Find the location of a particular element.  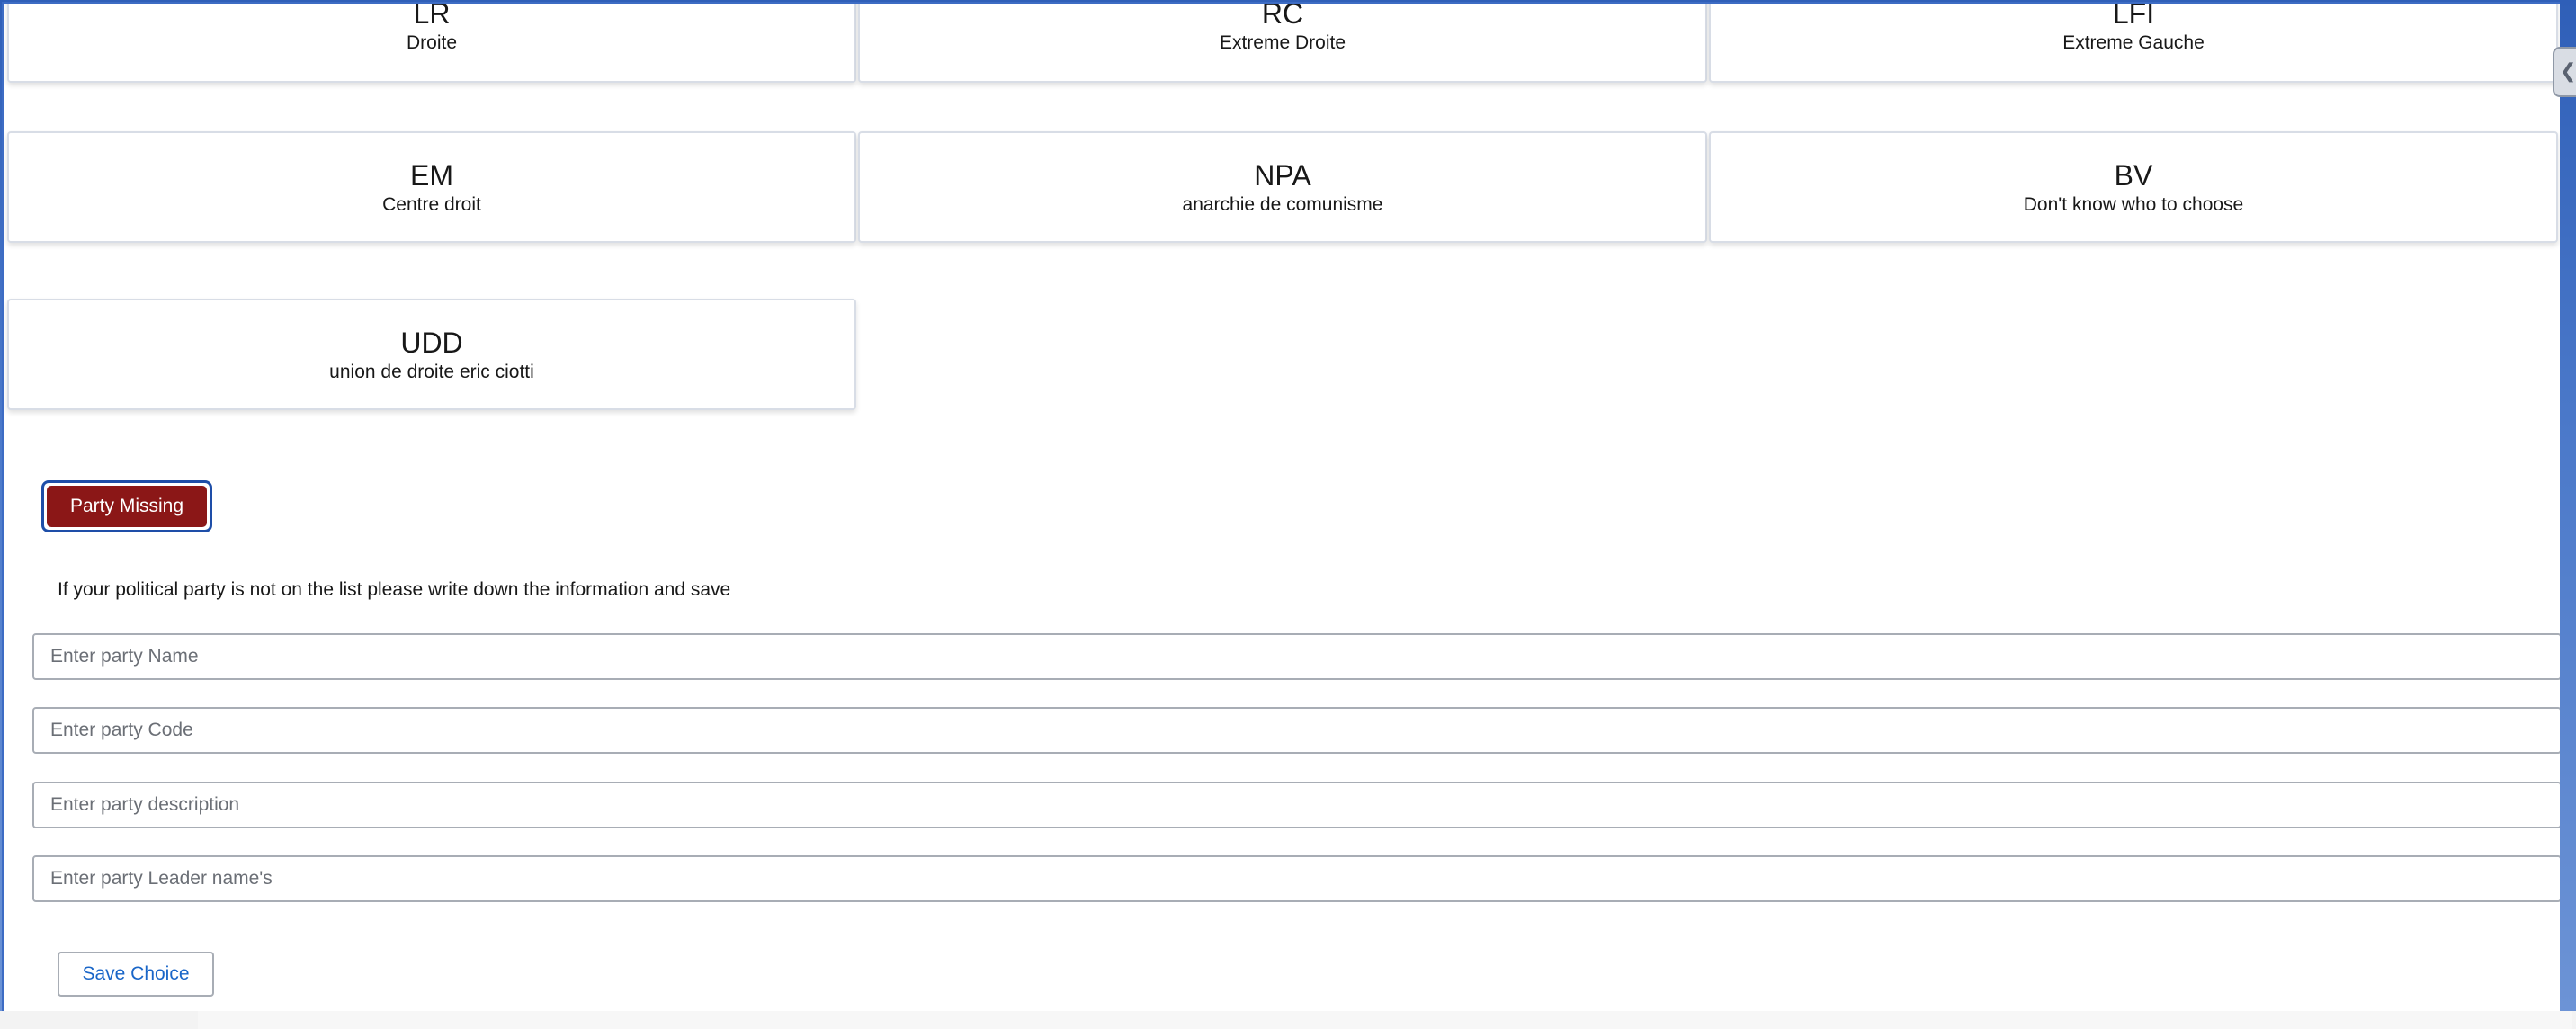

party-description-input is located at coordinates (1296, 805).